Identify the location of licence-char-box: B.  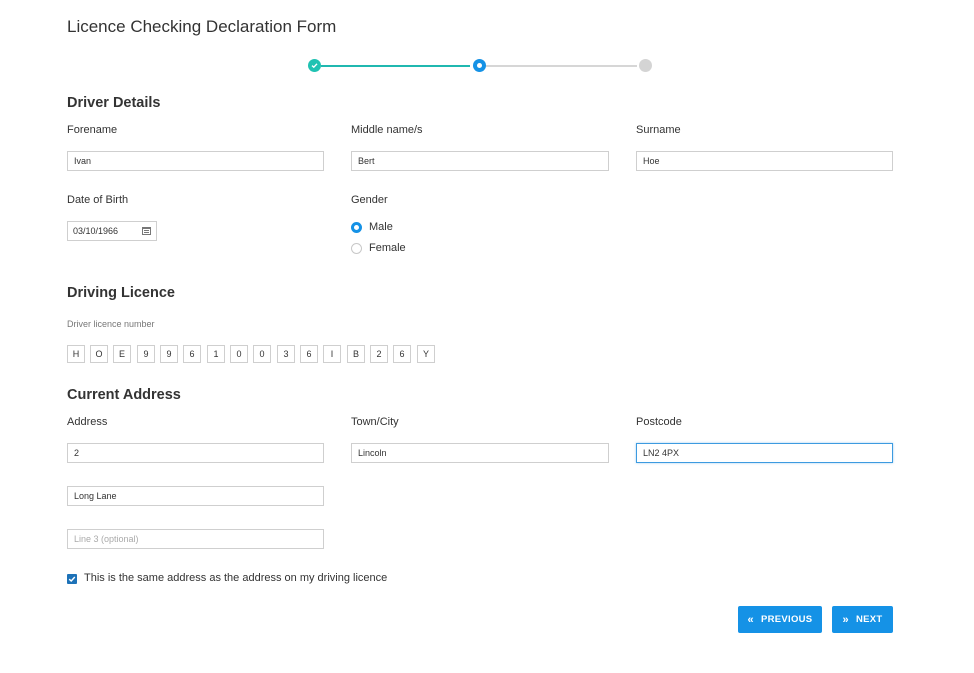
(356, 354).